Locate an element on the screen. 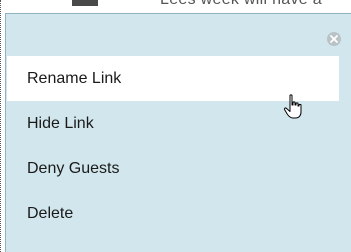 This screenshot has width=351, height=252. page-left-border is located at coordinates (1, 126).